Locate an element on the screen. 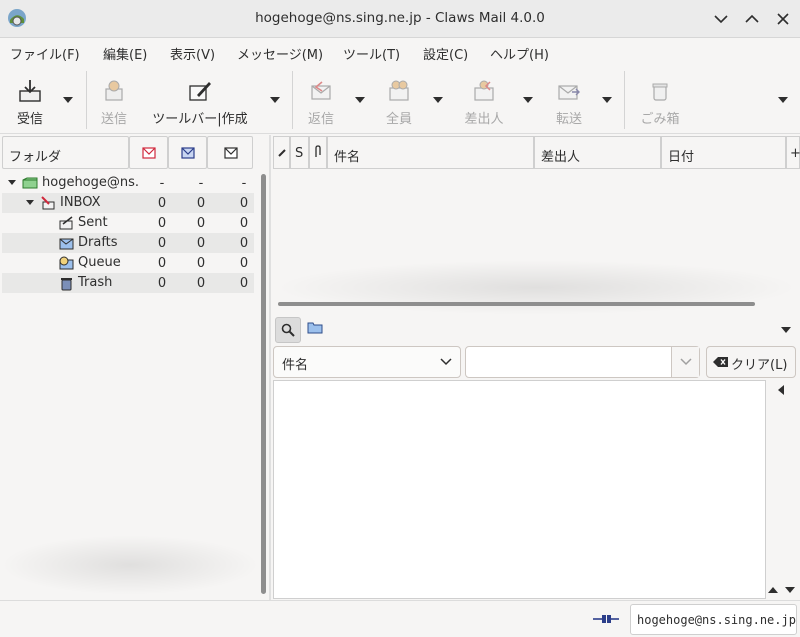 The height and width of the screenshot is (637, 800). search-history-dropdown is located at coordinates (685, 362).